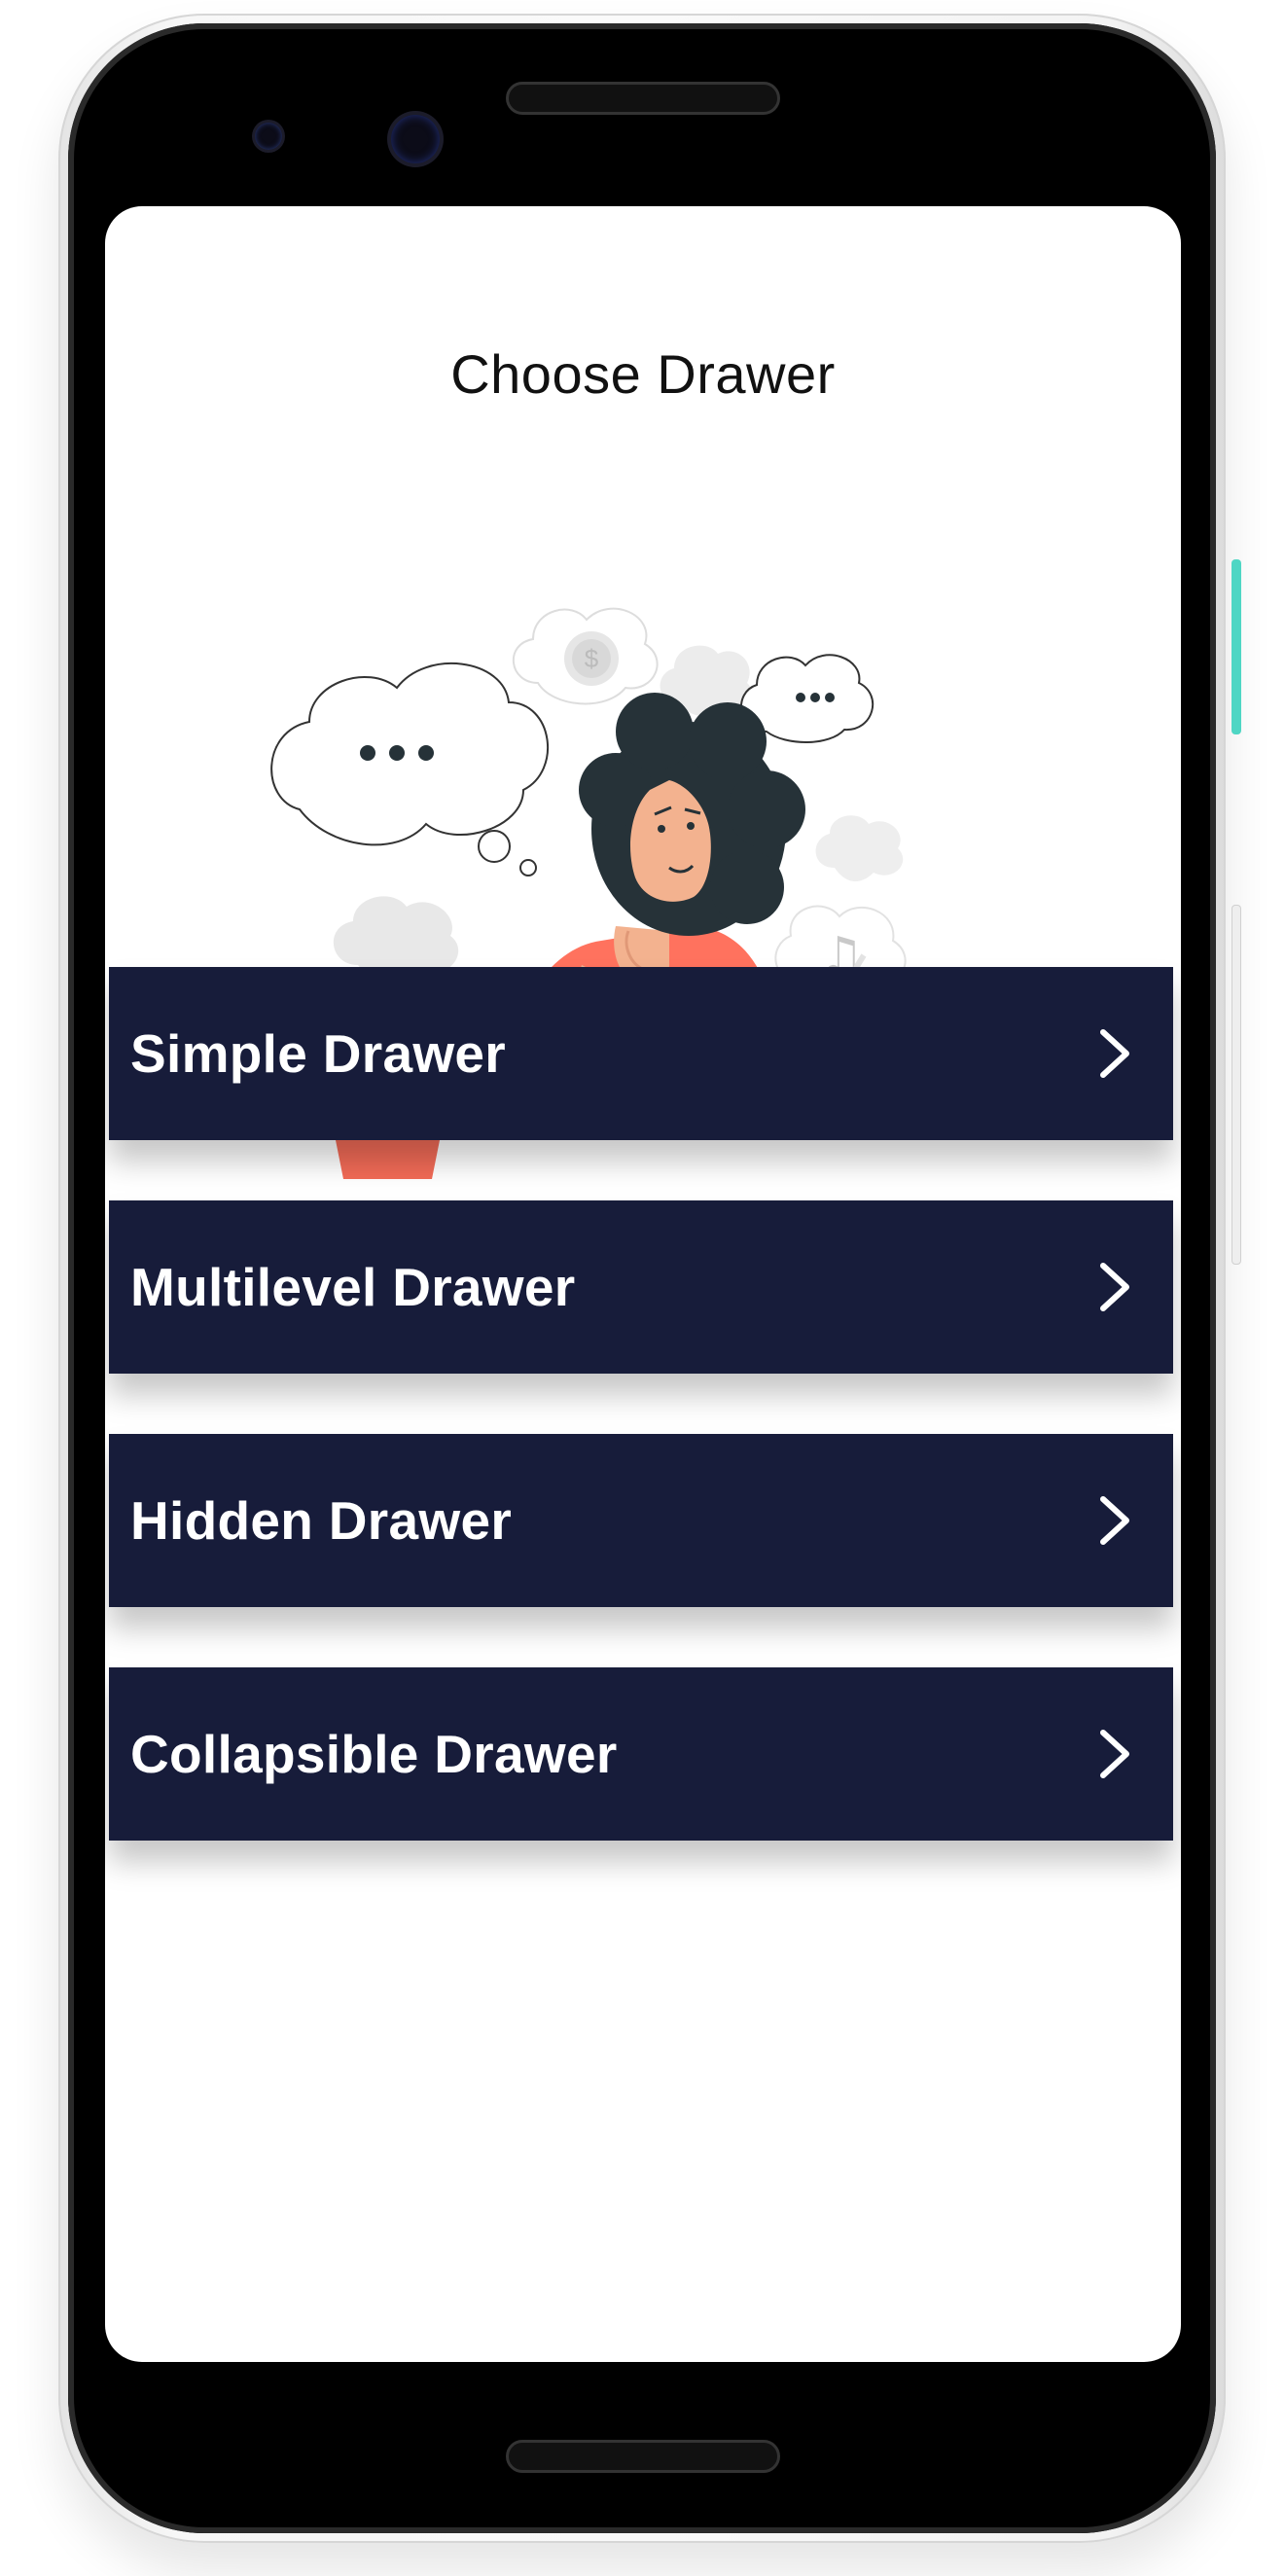 The image size is (1285, 2576). Describe the element at coordinates (643, 98) in the screenshot. I see `top-speaker` at that location.